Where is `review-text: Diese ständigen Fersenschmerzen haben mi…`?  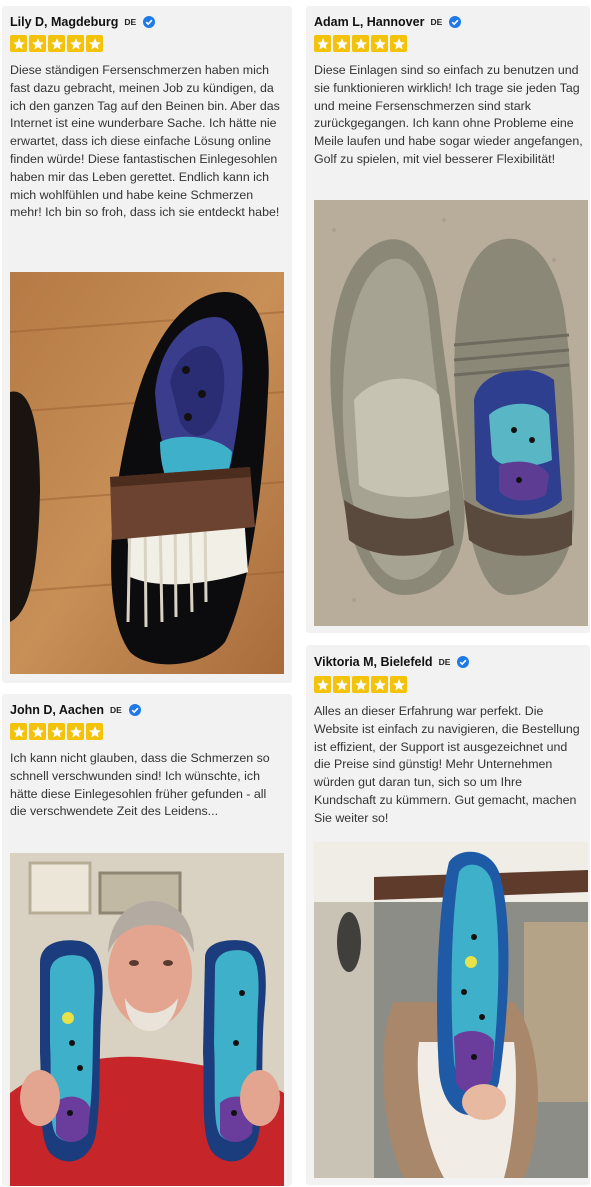
review-text: Diese ständigen Fersenschmerzen haben mi… is located at coordinates (145, 141).